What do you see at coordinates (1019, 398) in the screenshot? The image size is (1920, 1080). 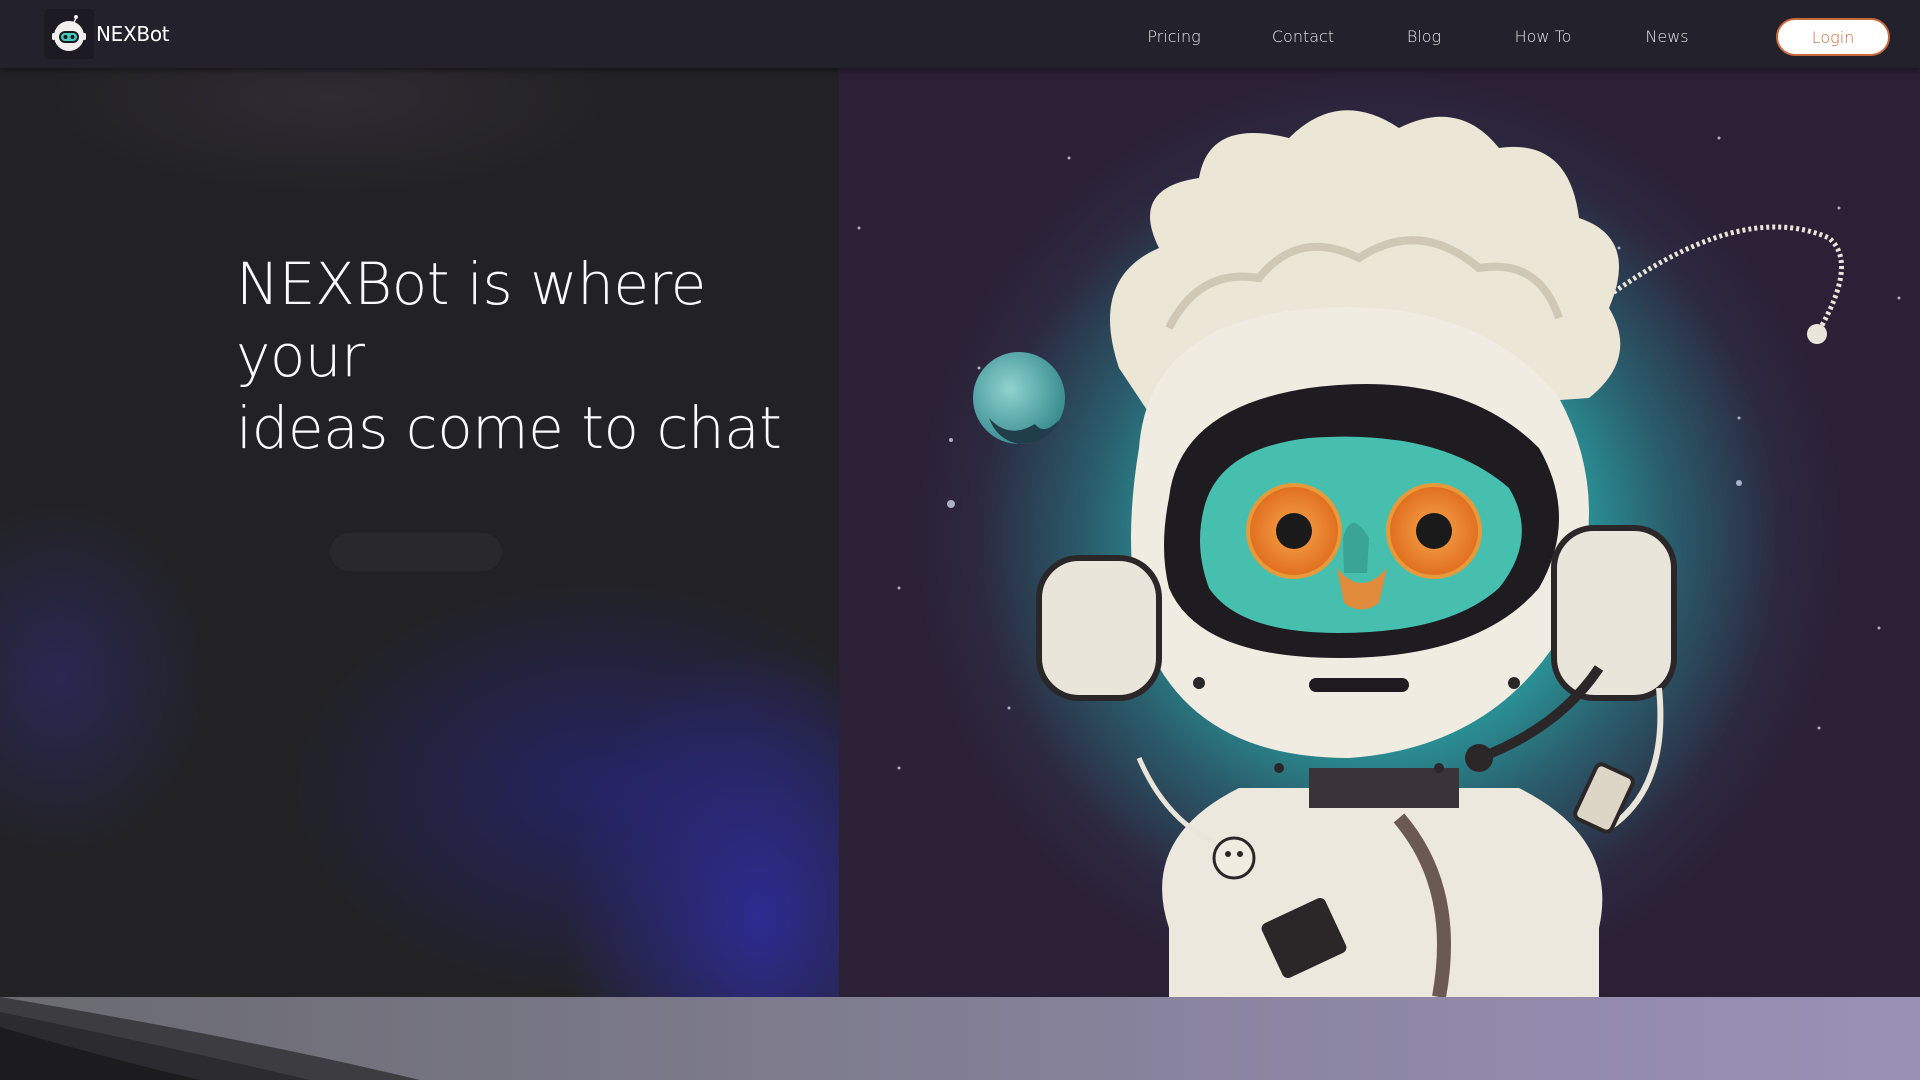 I see `planet` at bounding box center [1019, 398].